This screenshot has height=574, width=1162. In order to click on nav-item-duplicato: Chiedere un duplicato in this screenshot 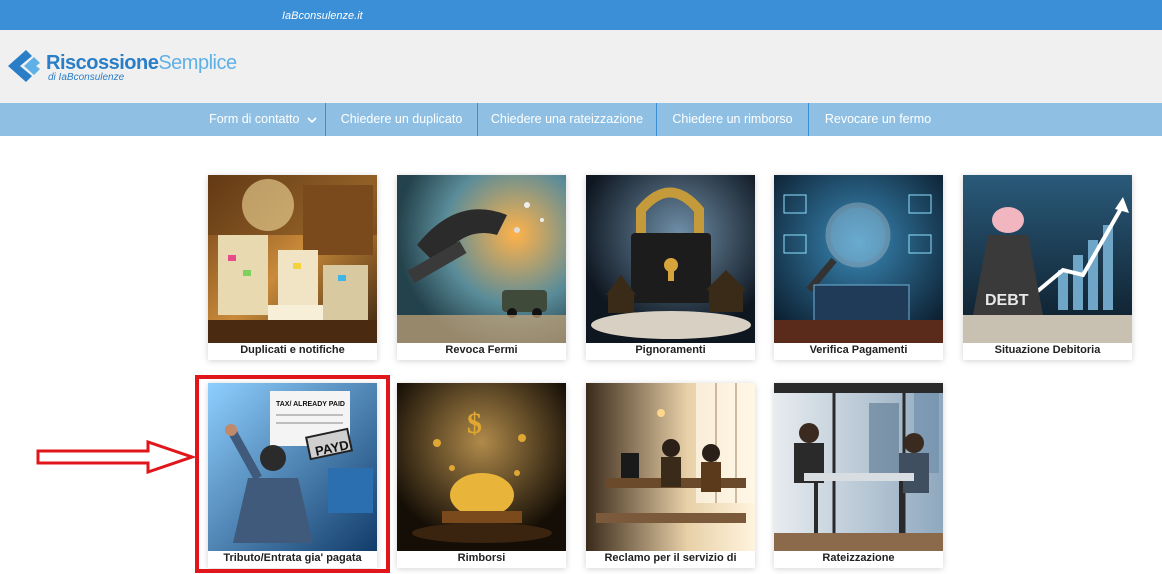, I will do `click(401, 119)`.